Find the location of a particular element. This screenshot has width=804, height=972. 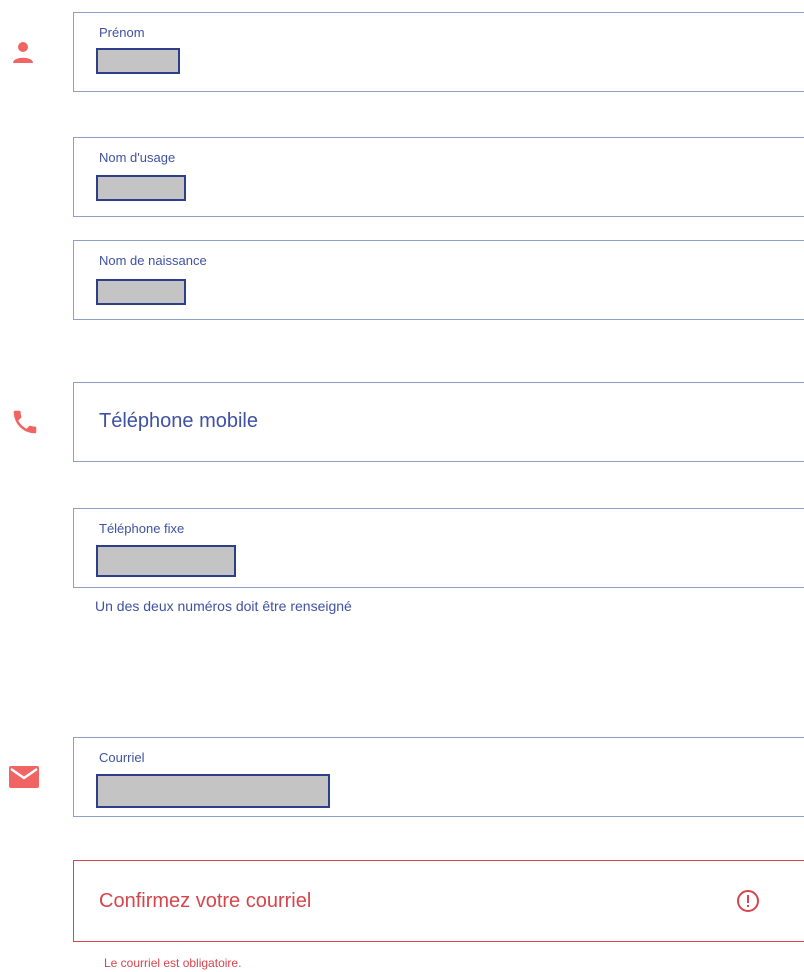

nom-naissance-field: Nom de naissance is located at coordinates (438, 280).